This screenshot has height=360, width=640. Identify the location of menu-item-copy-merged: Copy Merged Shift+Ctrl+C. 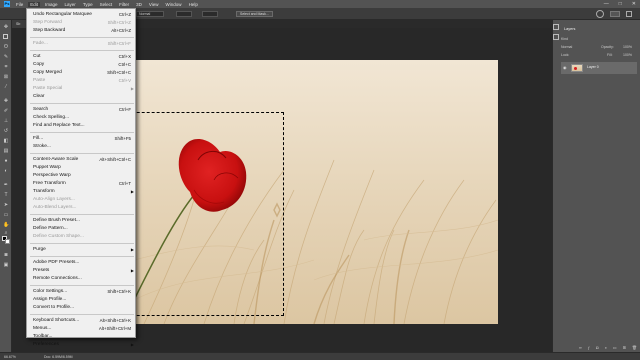
(82, 73).